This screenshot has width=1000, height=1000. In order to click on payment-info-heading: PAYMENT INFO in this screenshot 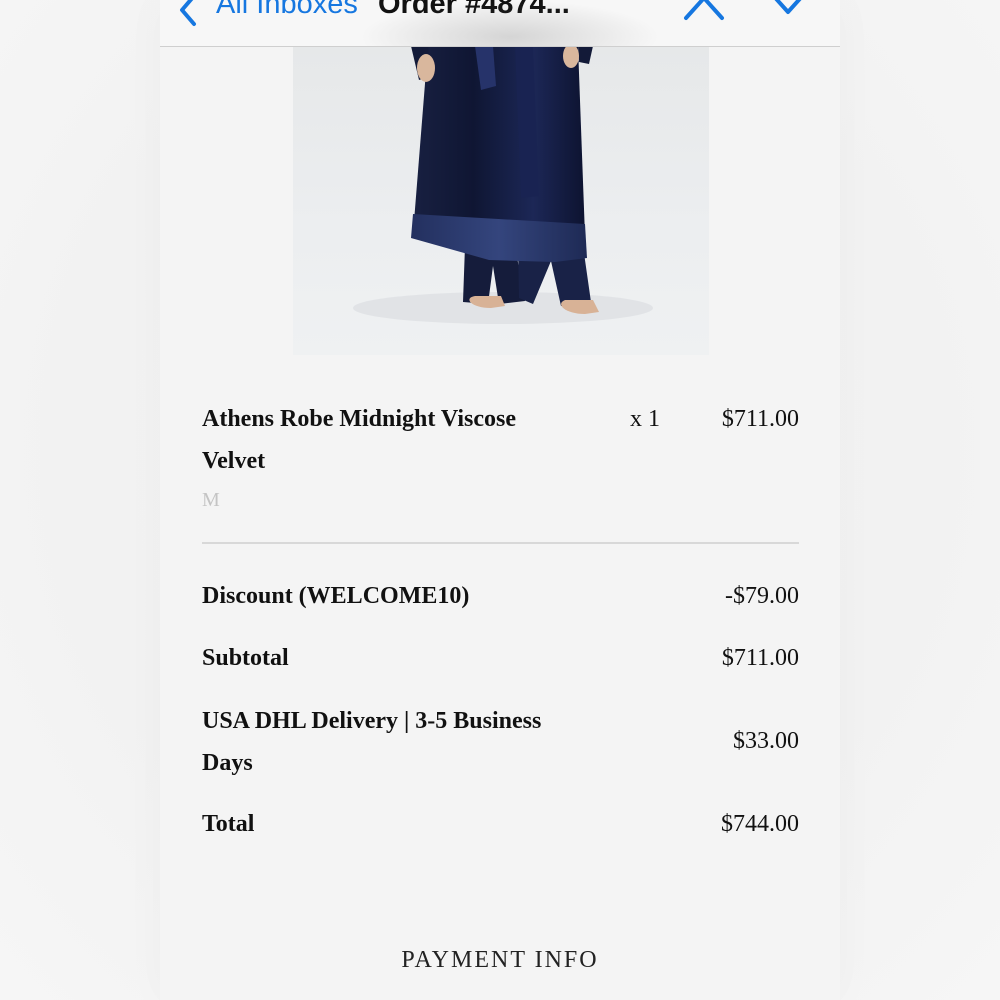, I will do `click(500, 960)`.